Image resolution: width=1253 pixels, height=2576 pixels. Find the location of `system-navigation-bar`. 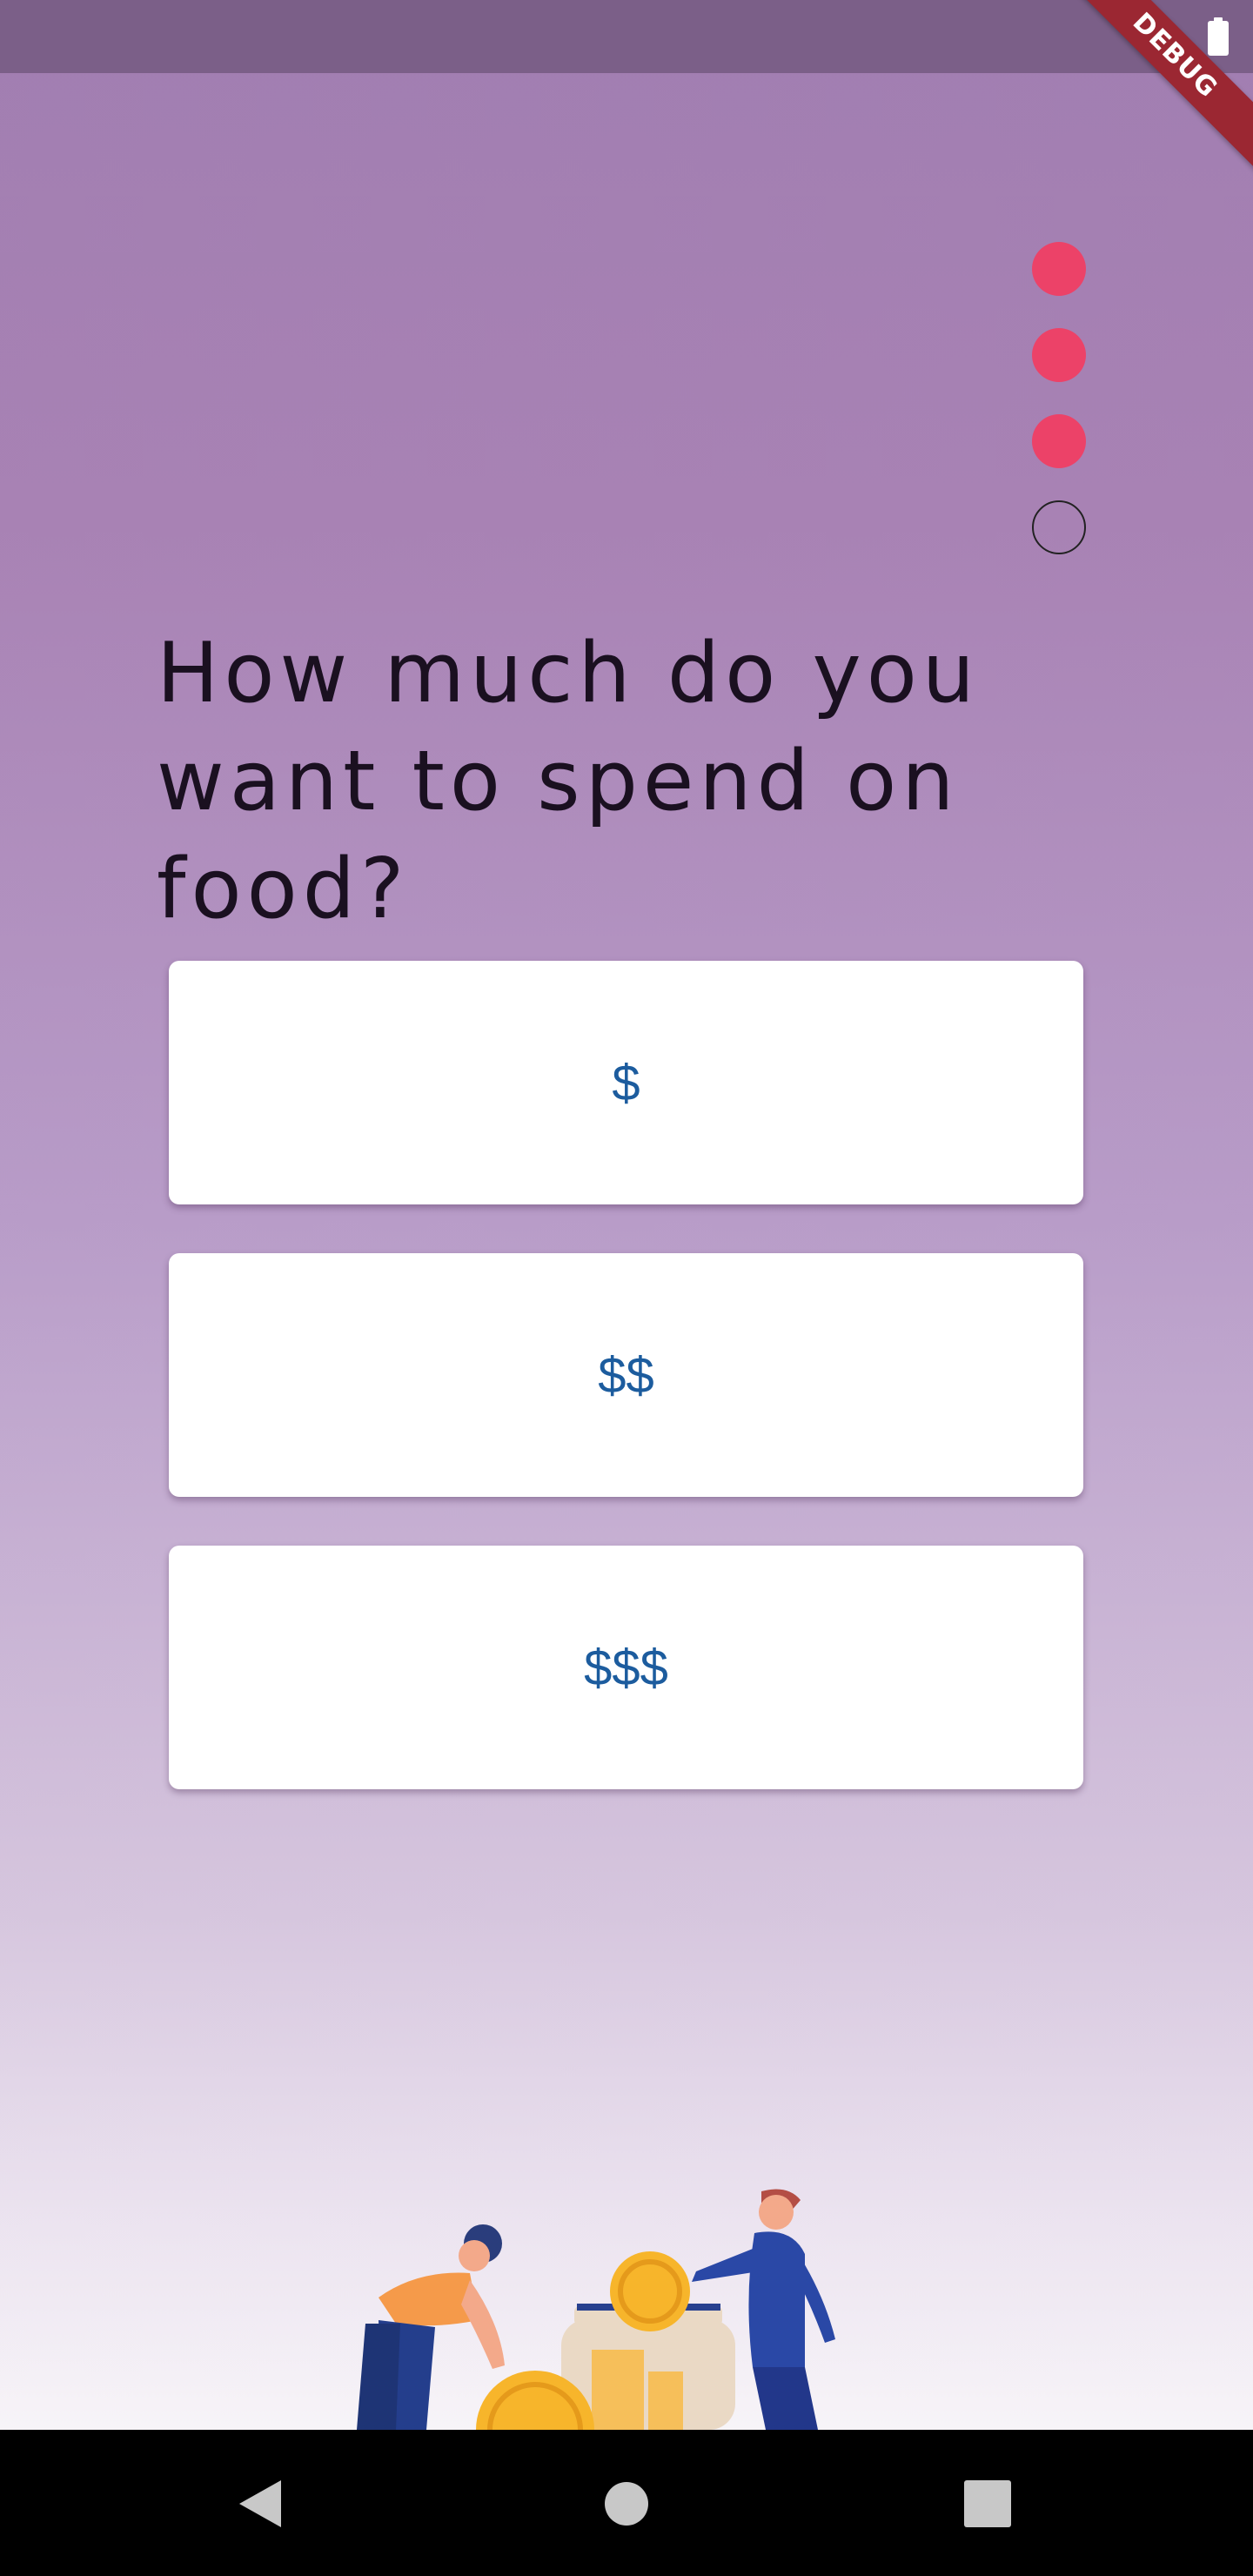

system-navigation-bar is located at coordinates (626, 2503).